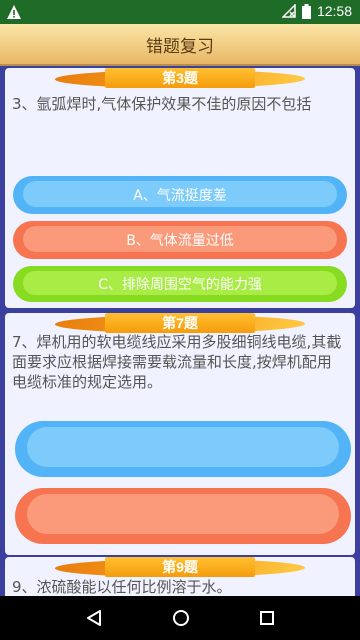 This screenshot has width=360, height=640. I want to click on false-button: ✘, so click(183, 516).